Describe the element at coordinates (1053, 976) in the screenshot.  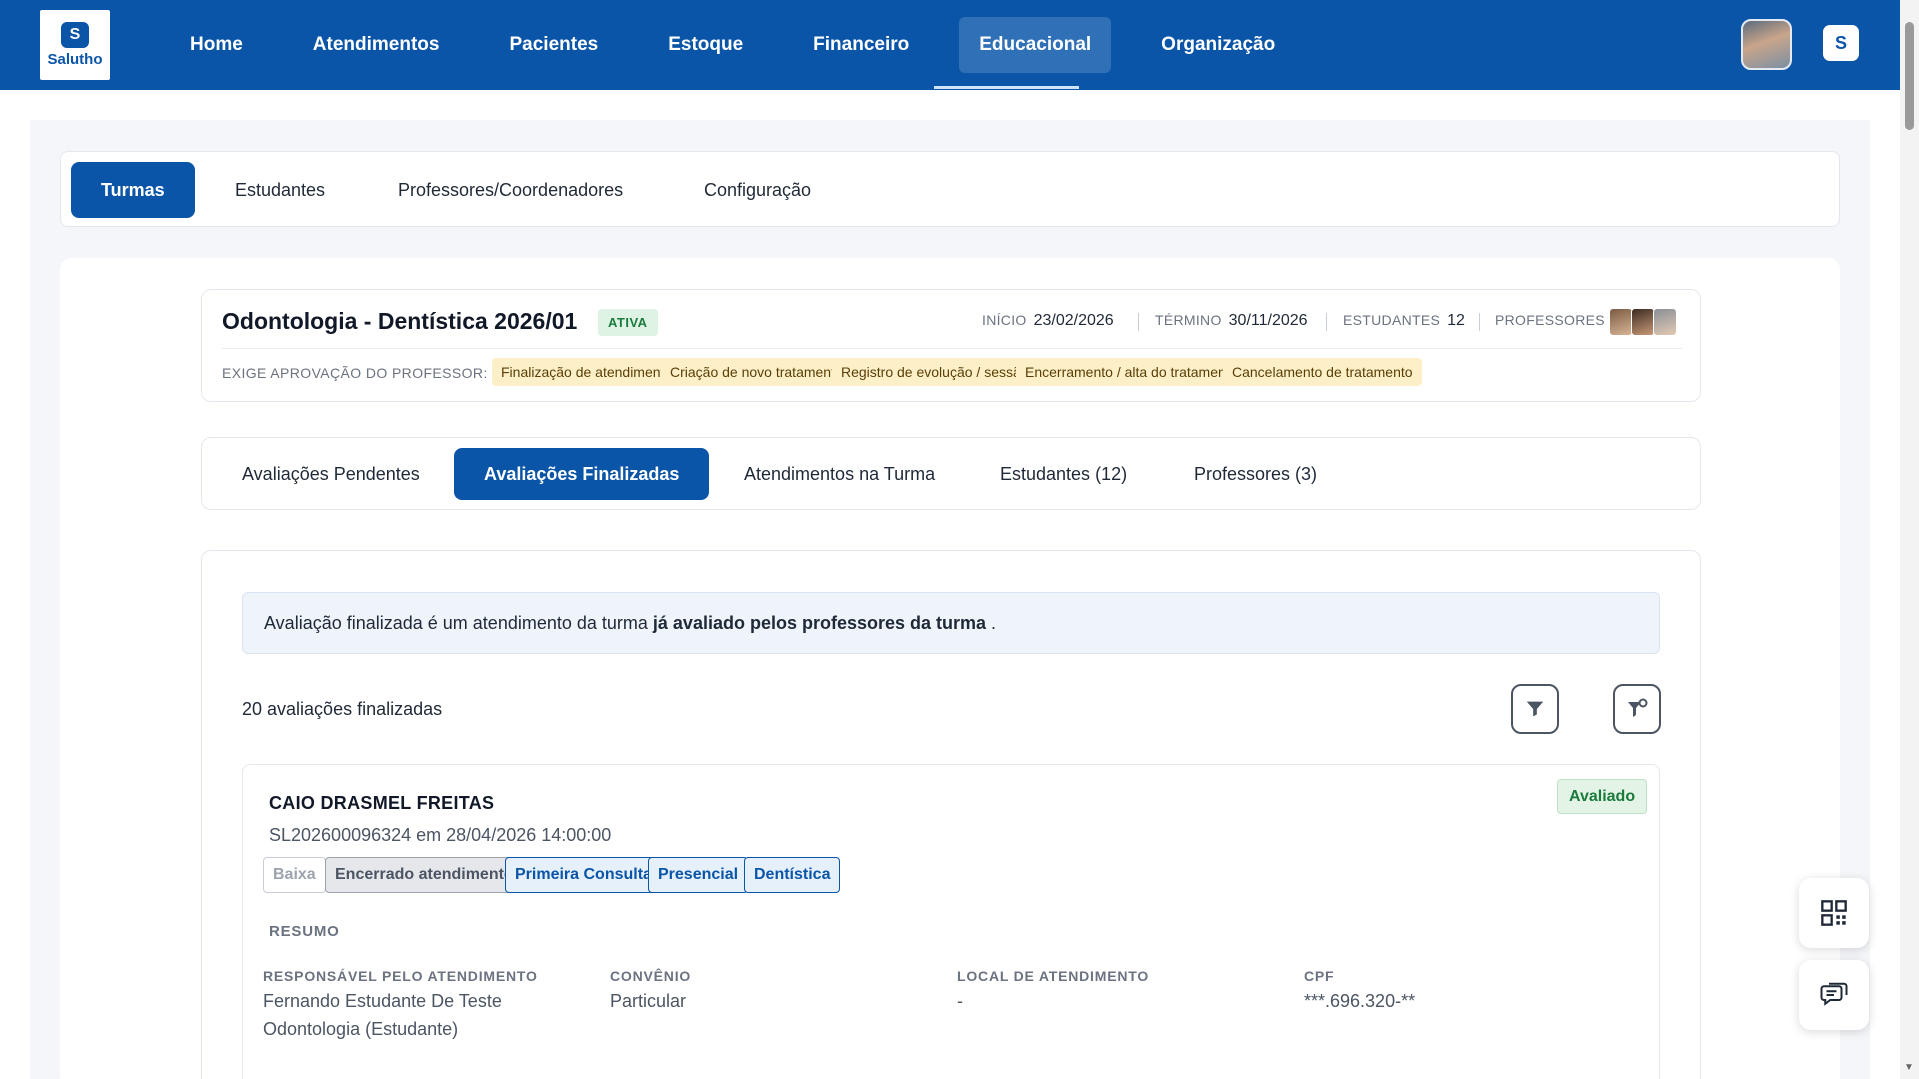
I see `field-location-label: LOCAL DE ATENDIMENTO` at that location.